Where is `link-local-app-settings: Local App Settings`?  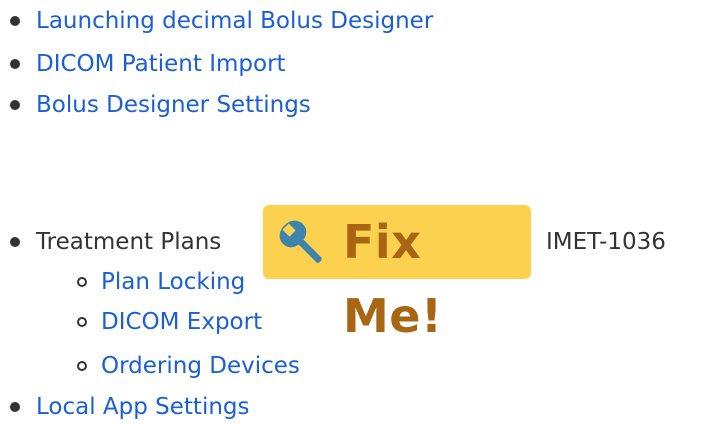 link-local-app-settings: Local App Settings is located at coordinates (143, 407).